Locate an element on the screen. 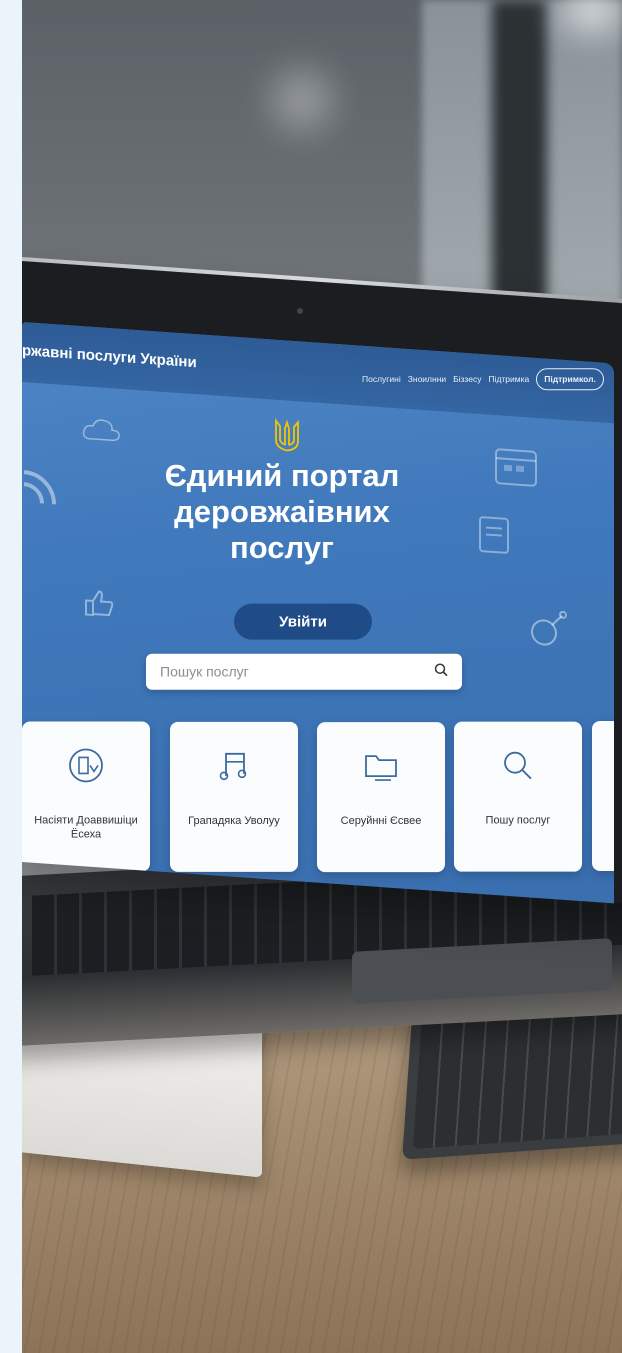 The width and height of the screenshot is (622, 1353). service-card-3-label: Серуйнні Єсвее is located at coordinates (381, 821).